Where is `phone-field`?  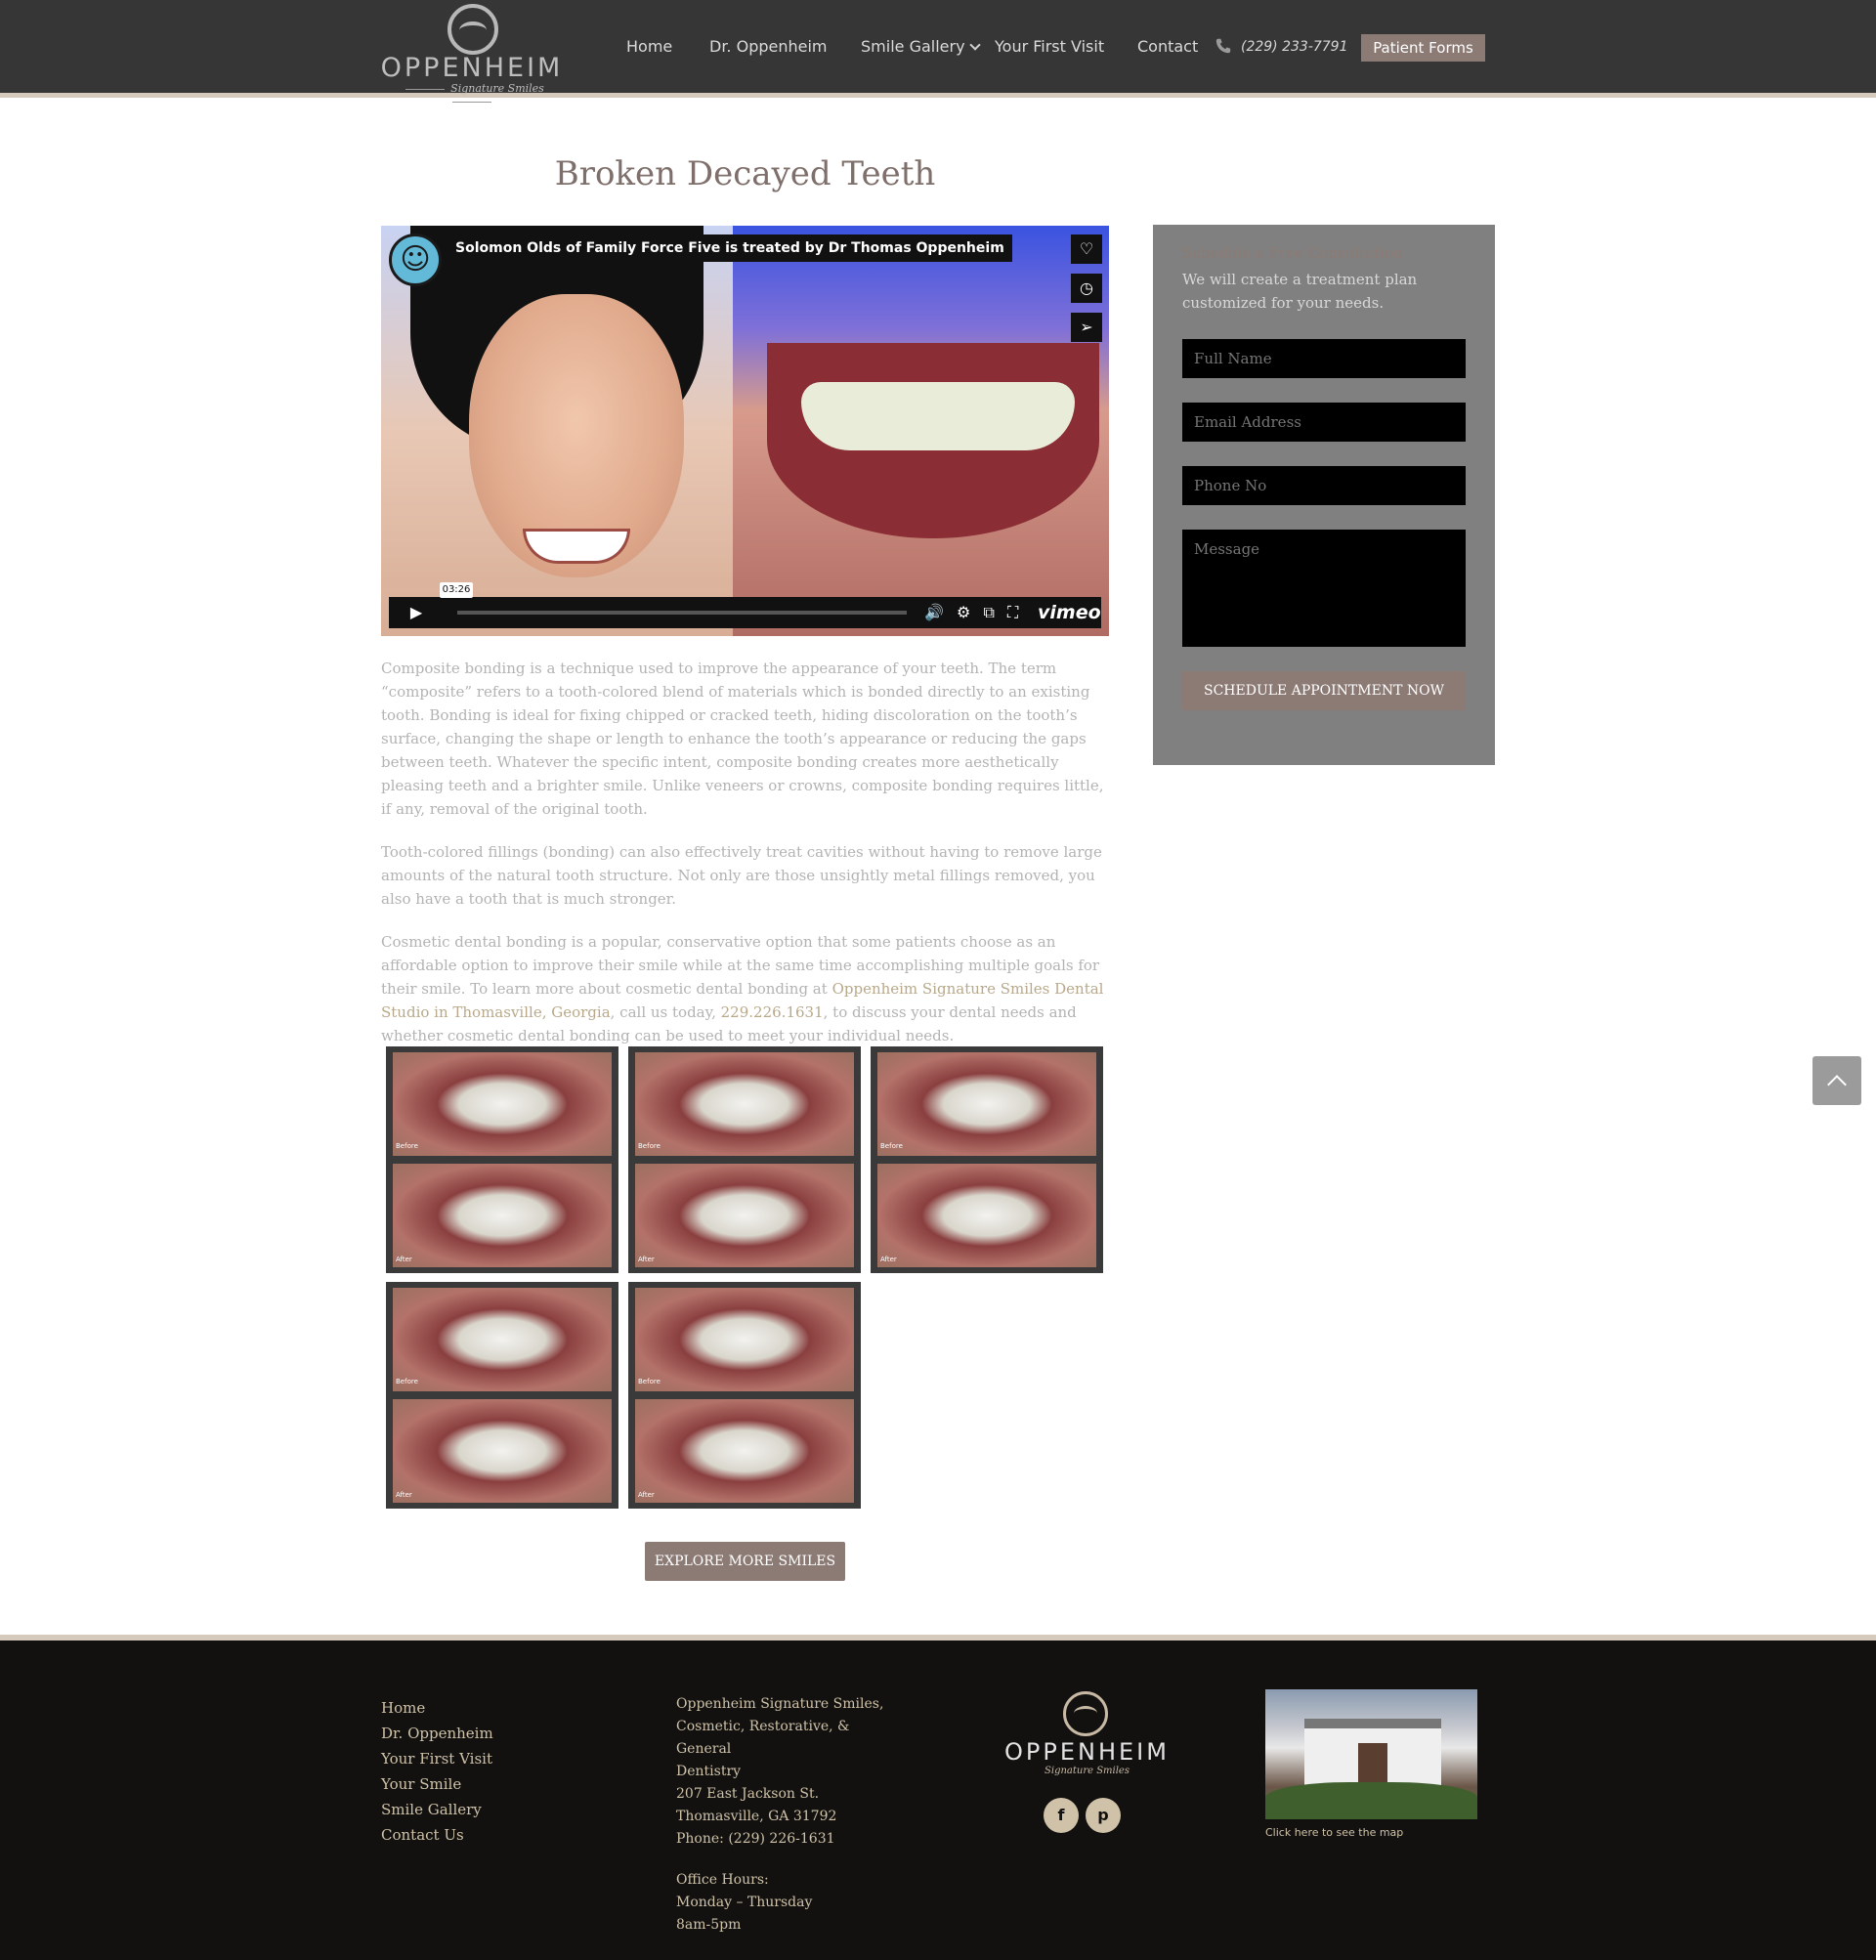 phone-field is located at coordinates (1324, 485).